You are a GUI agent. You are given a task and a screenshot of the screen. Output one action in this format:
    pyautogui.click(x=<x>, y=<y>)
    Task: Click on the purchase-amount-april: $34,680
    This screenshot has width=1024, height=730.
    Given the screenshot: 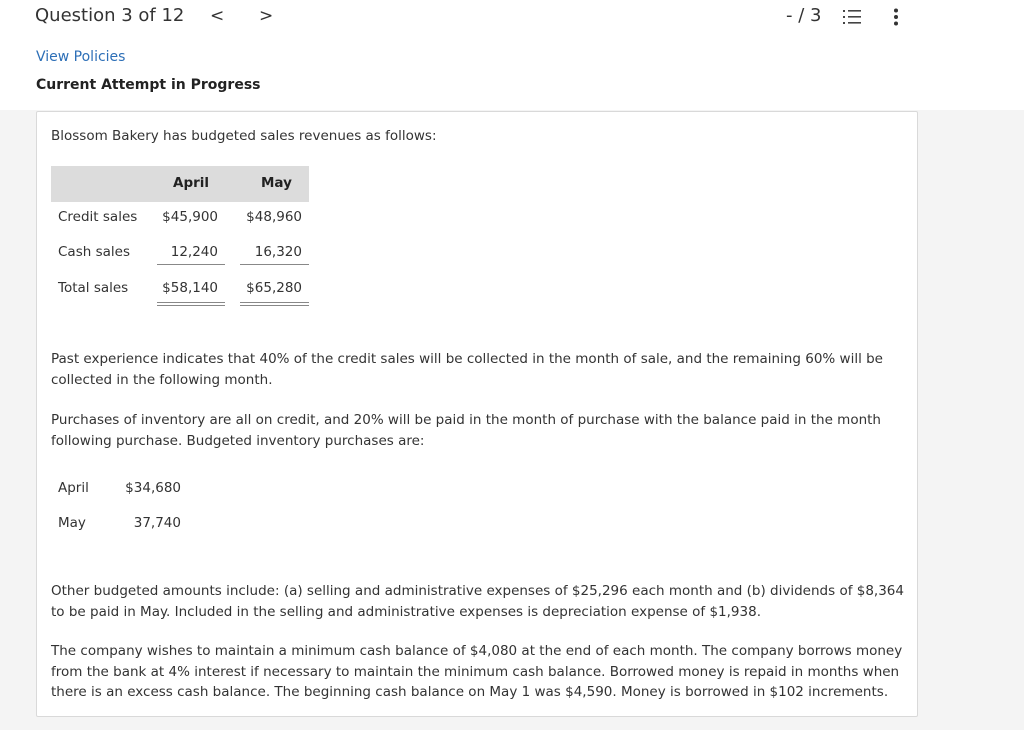 What is the action you would take?
    pyautogui.click(x=153, y=488)
    